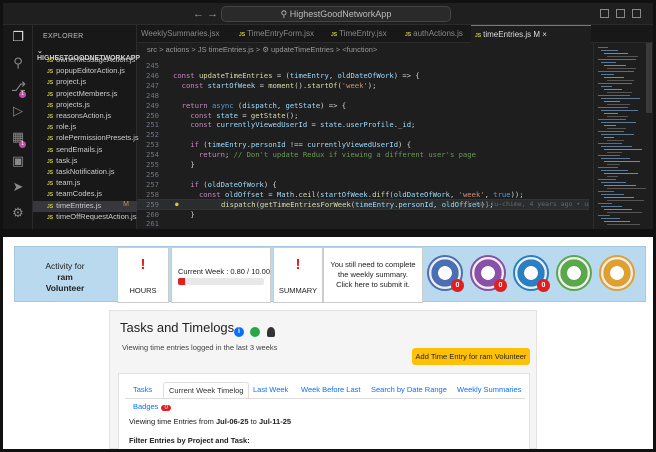 This screenshot has height=452, width=656. I want to click on close-tab-icon: ×, so click(543, 34).